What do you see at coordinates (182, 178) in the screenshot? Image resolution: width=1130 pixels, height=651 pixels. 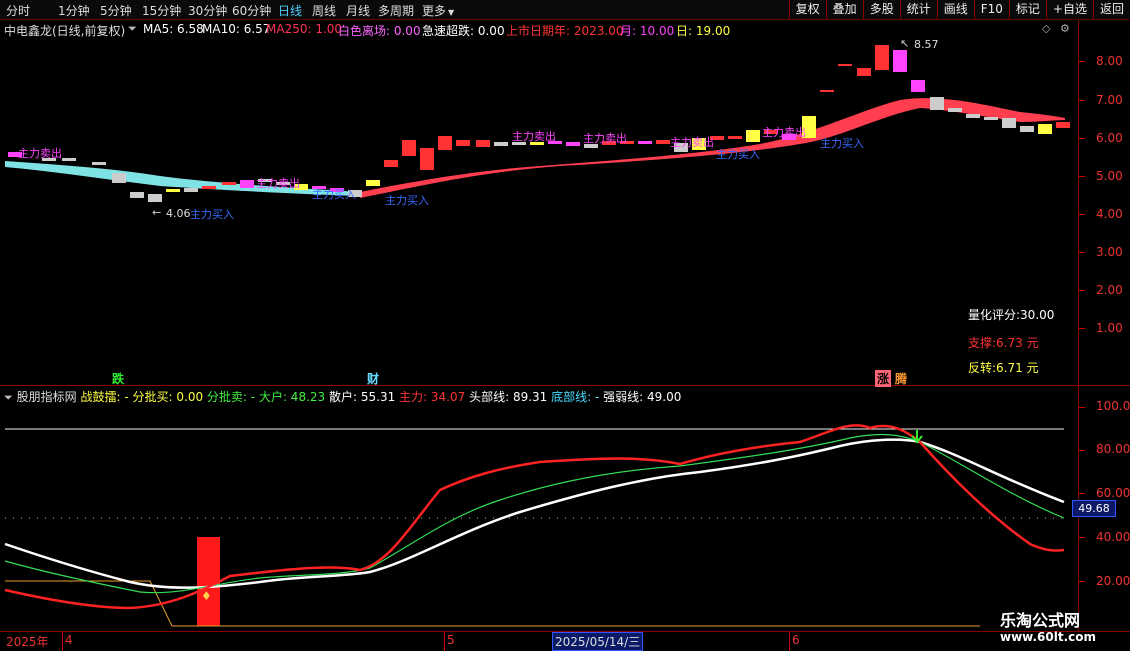 I see `ma-band-cyan` at bounding box center [182, 178].